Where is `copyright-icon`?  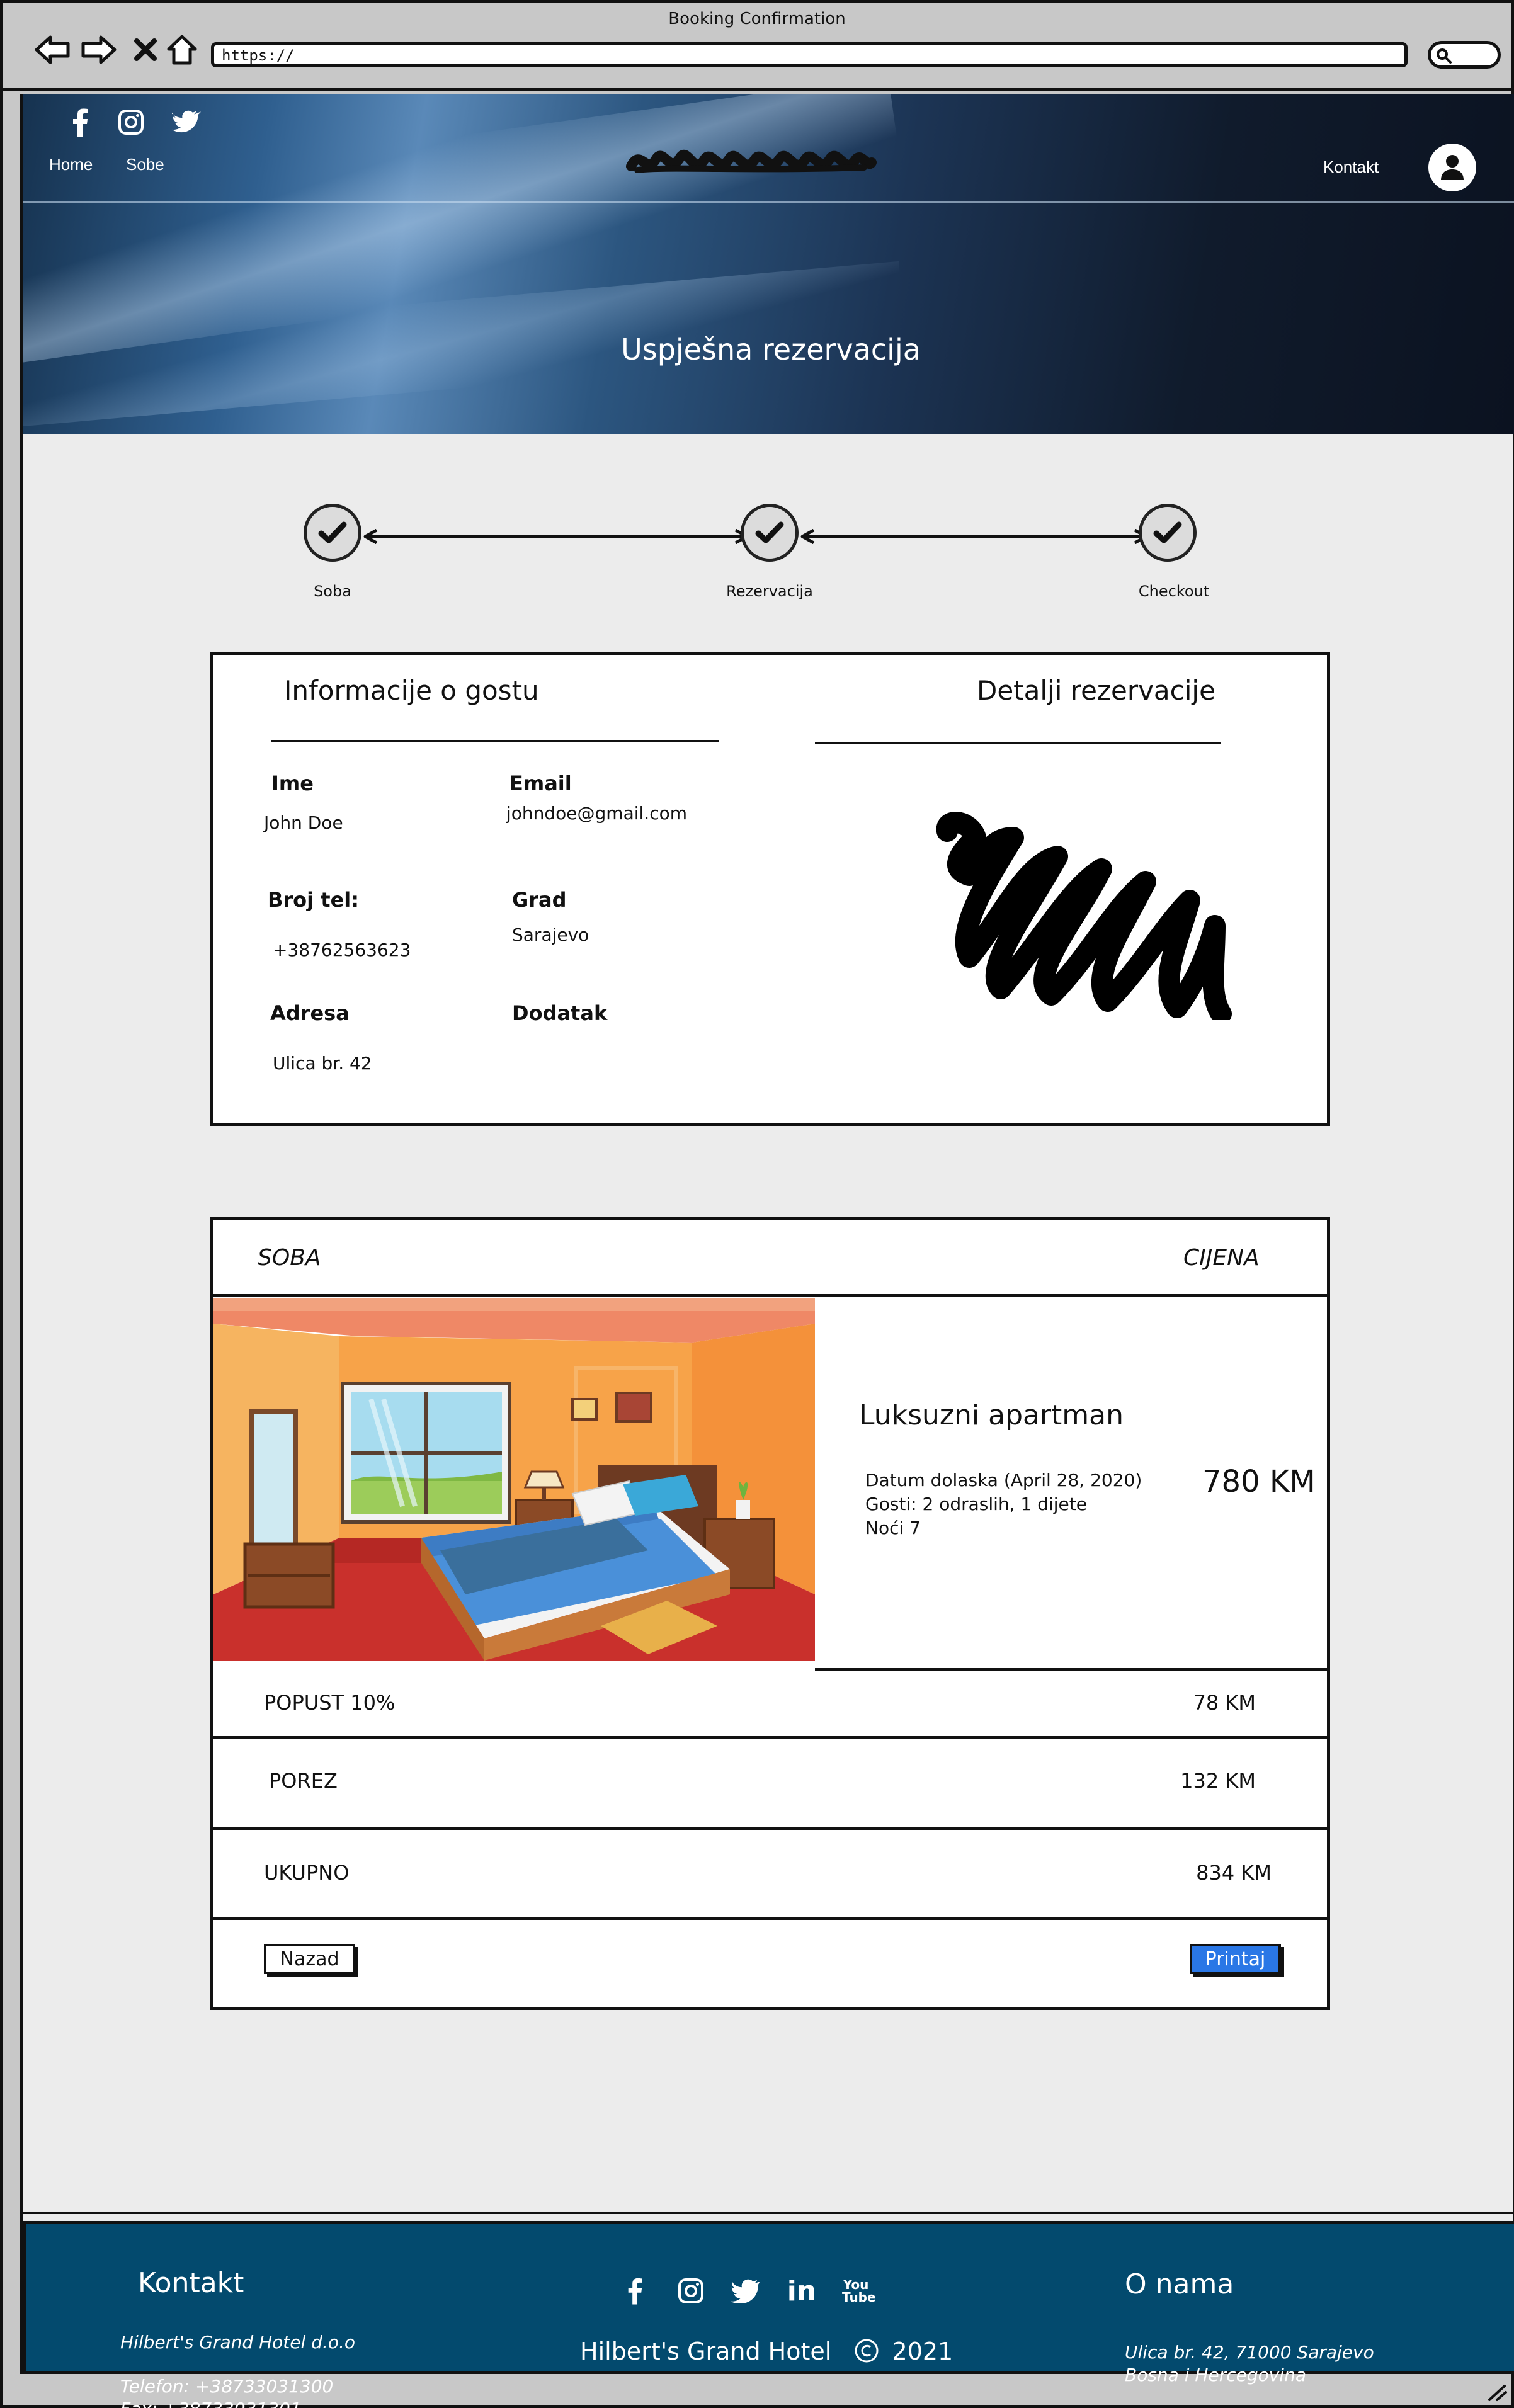
copyright-icon is located at coordinates (866, 2351).